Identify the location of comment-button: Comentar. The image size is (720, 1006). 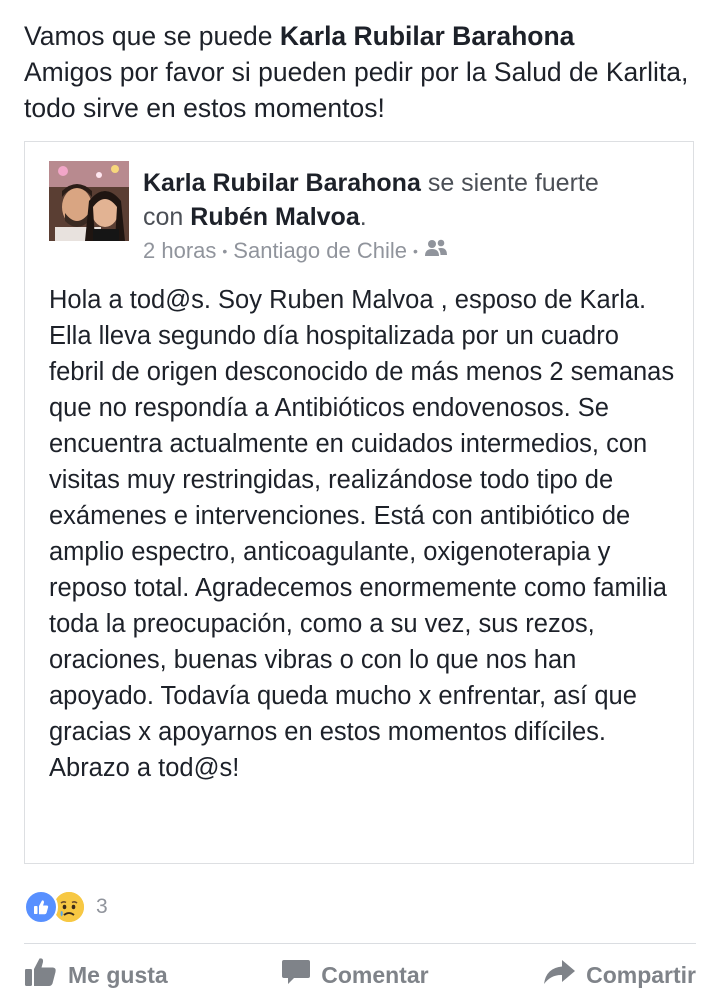
(355, 975).